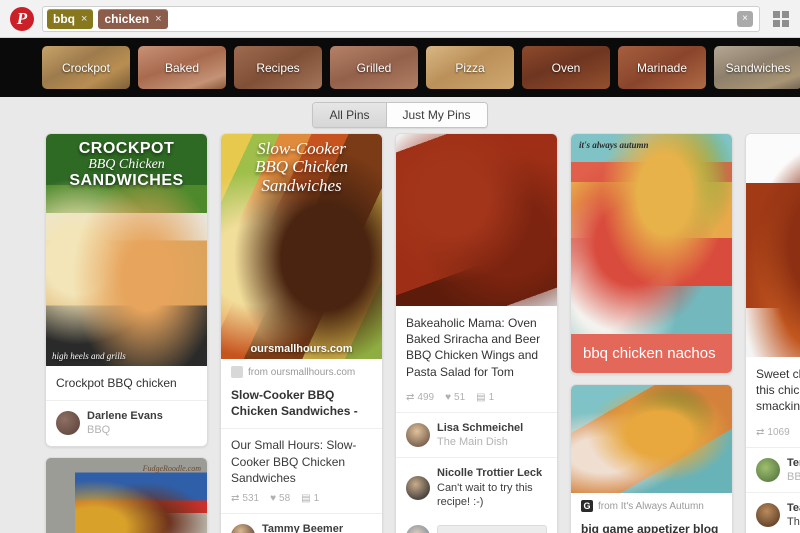  What do you see at coordinates (350, 115) in the screenshot?
I see `tab-all-pins: All Pins` at bounding box center [350, 115].